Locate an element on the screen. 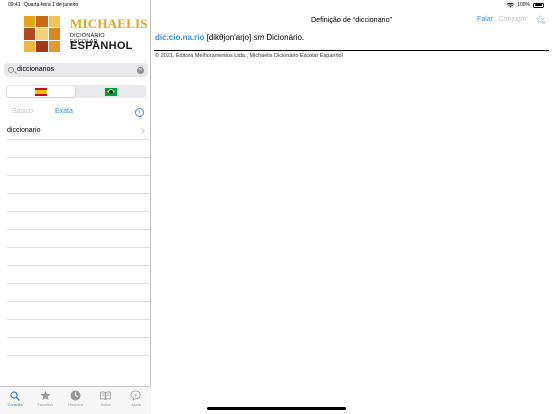  tab-historico: Histórico is located at coordinates (75, 400).